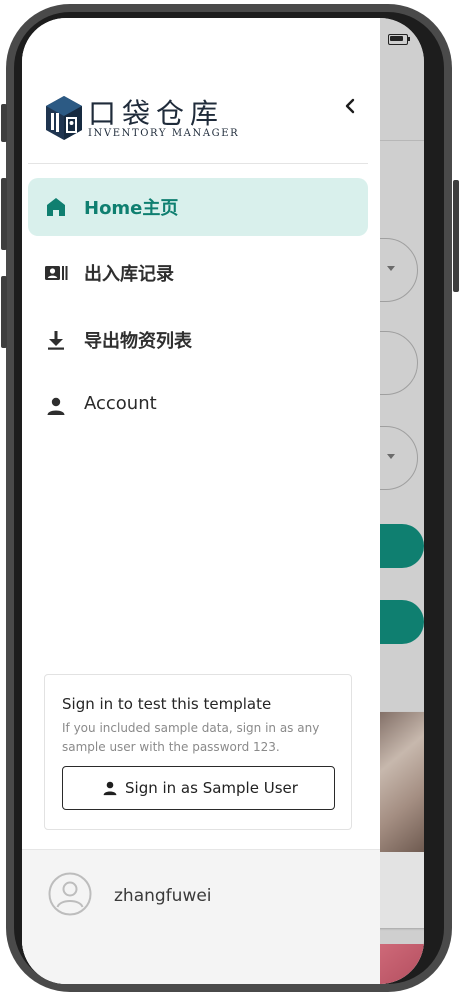  Describe the element at coordinates (4, 214) in the screenshot. I see `phone-side-button-volume-up` at that location.